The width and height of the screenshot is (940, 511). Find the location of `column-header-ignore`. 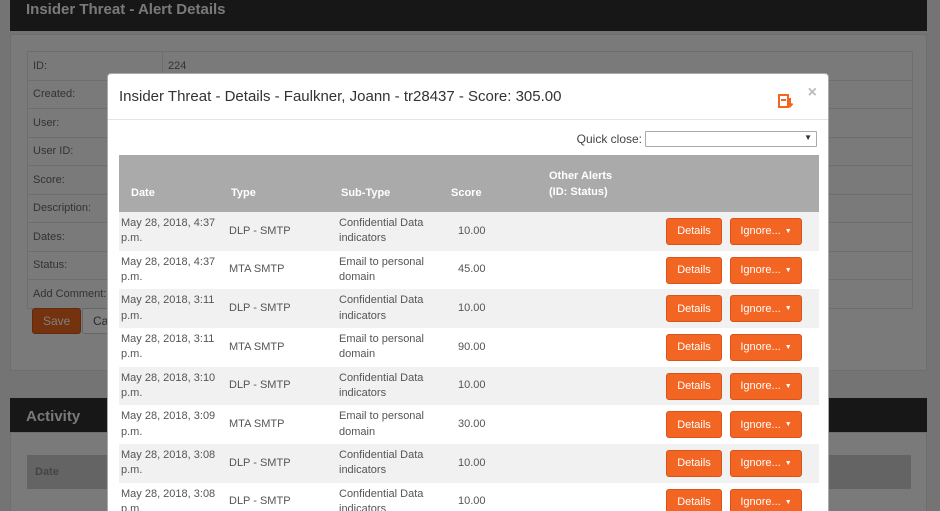

column-header-ignore is located at coordinates (773, 183).